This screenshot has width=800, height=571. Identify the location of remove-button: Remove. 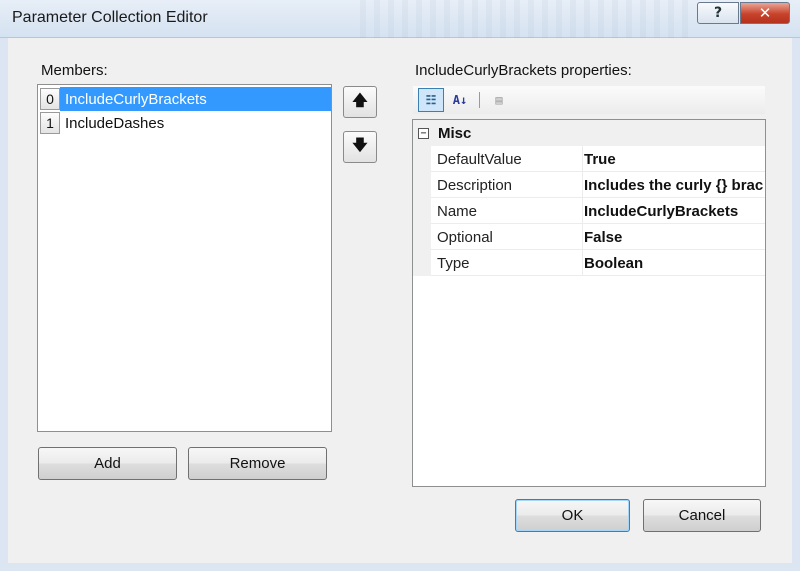
(257, 463).